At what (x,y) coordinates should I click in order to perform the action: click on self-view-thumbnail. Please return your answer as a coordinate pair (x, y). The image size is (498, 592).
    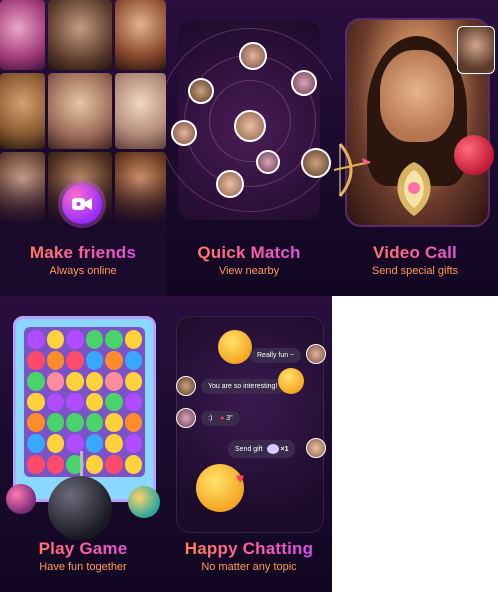
    Looking at the image, I should click on (476, 50).